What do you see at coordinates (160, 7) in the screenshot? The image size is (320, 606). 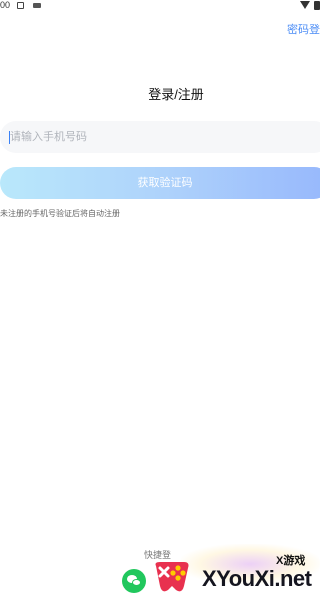 I see `status-bar: 00` at bounding box center [160, 7].